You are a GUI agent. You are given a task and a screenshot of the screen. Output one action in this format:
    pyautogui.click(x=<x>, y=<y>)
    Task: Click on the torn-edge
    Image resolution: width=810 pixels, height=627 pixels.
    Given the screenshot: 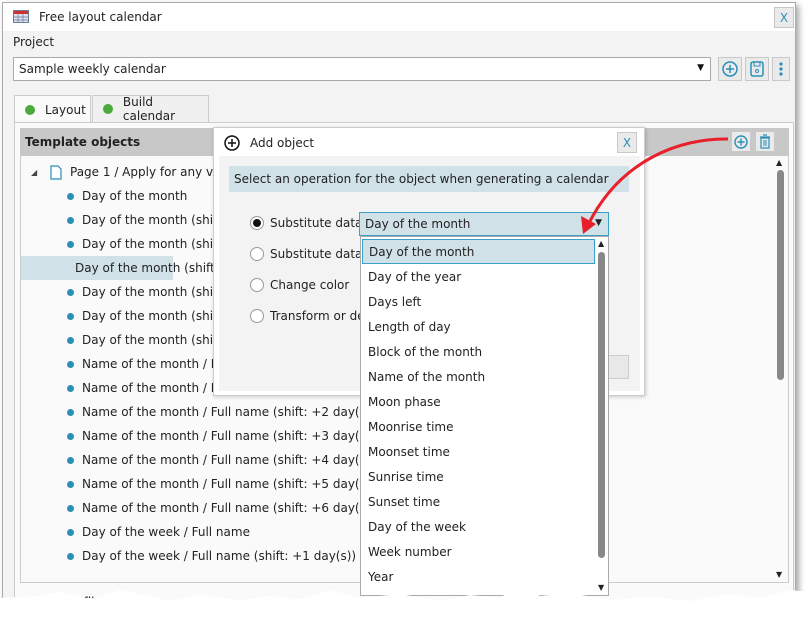 What is the action you would take?
    pyautogui.click(x=405, y=606)
    